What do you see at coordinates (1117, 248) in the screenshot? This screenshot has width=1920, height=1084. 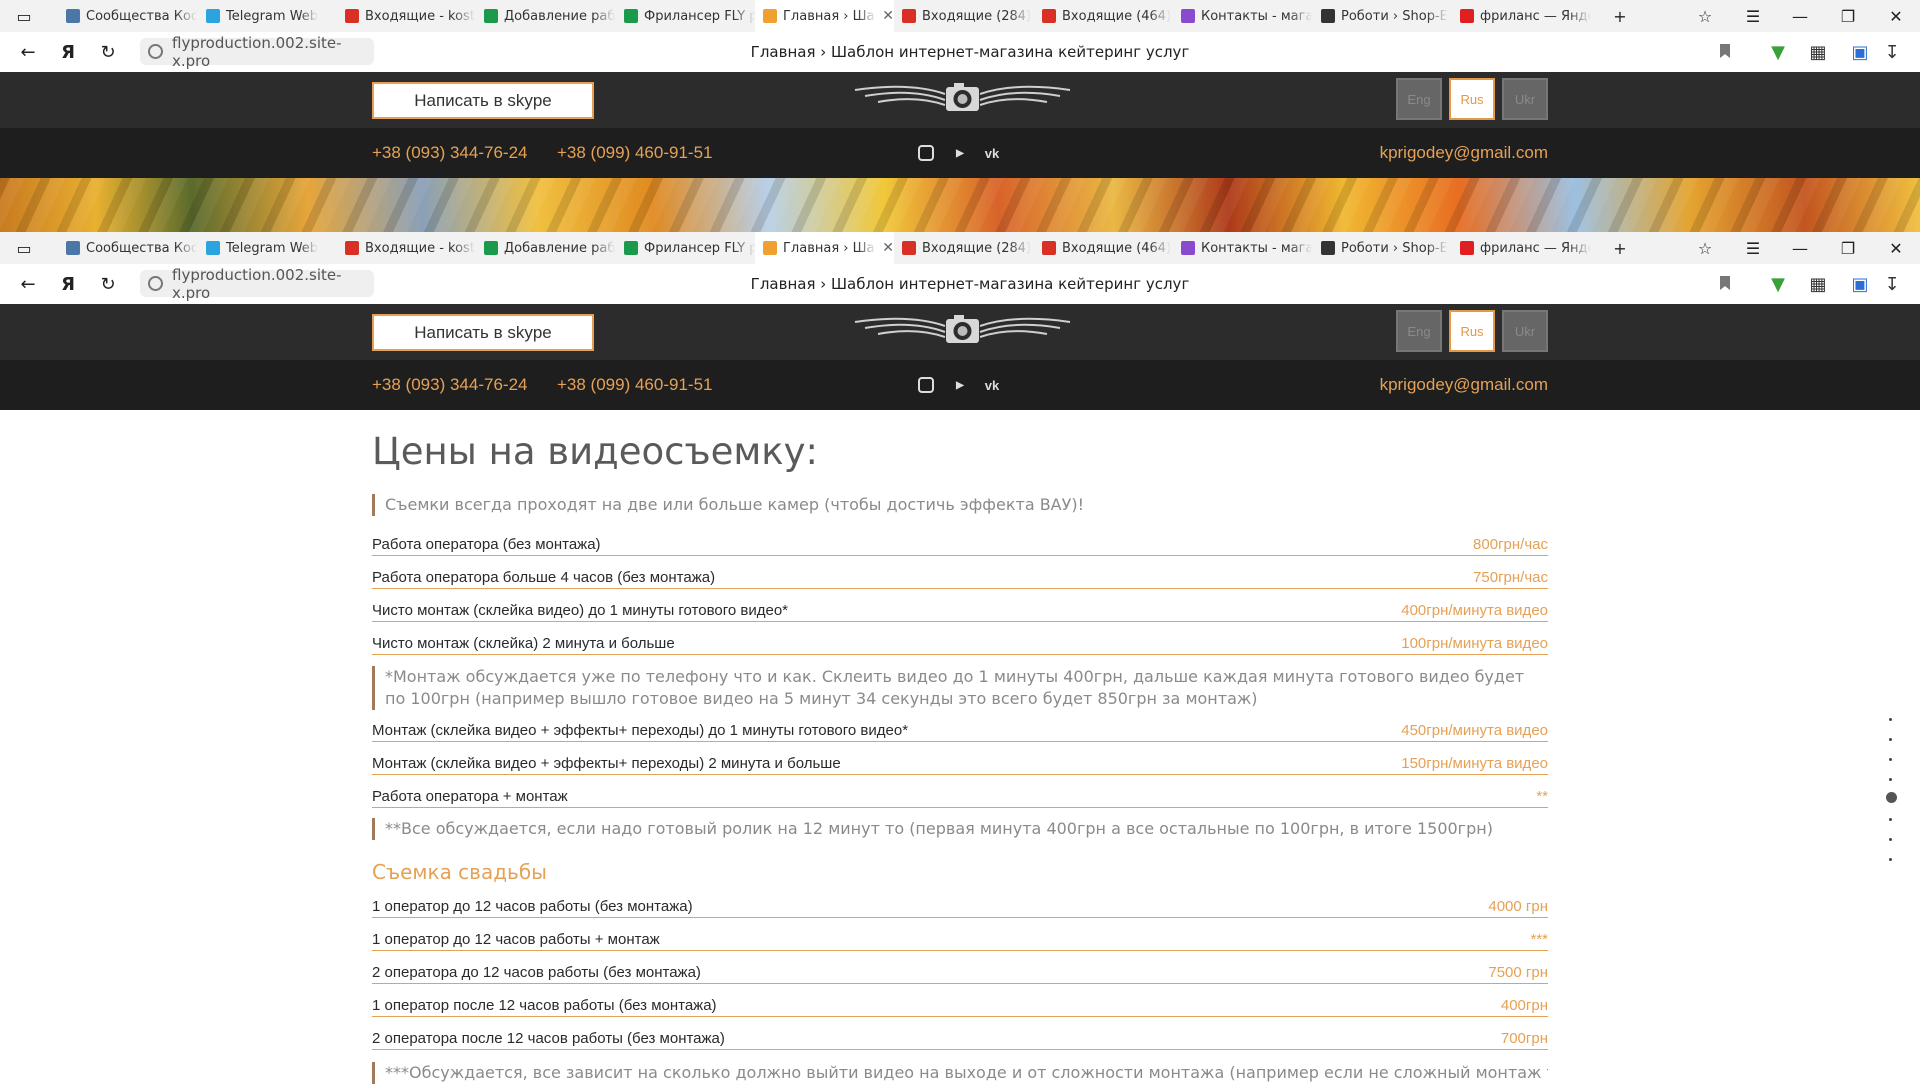 I see `tab-label: Входящие (464)` at bounding box center [1117, 248].